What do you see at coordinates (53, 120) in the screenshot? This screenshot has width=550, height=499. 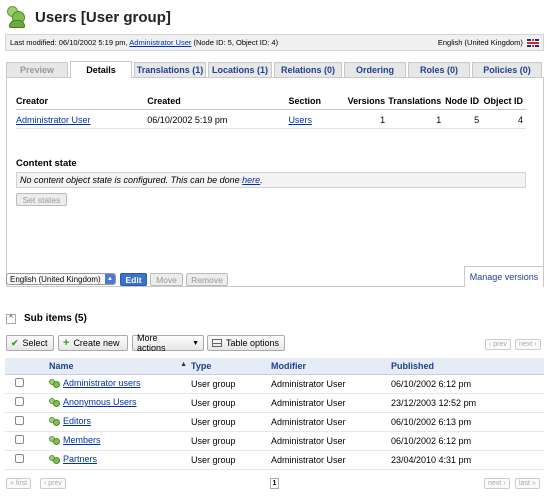 I see `creator-link: Administrator User` at bounding box center [53, 120].